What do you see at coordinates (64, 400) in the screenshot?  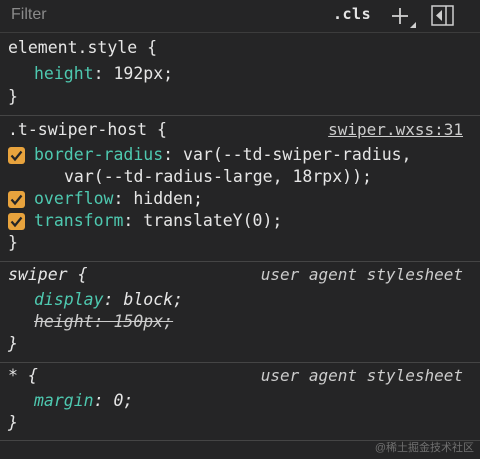 I see `property-name: margin` at bounding box center [64, 400].